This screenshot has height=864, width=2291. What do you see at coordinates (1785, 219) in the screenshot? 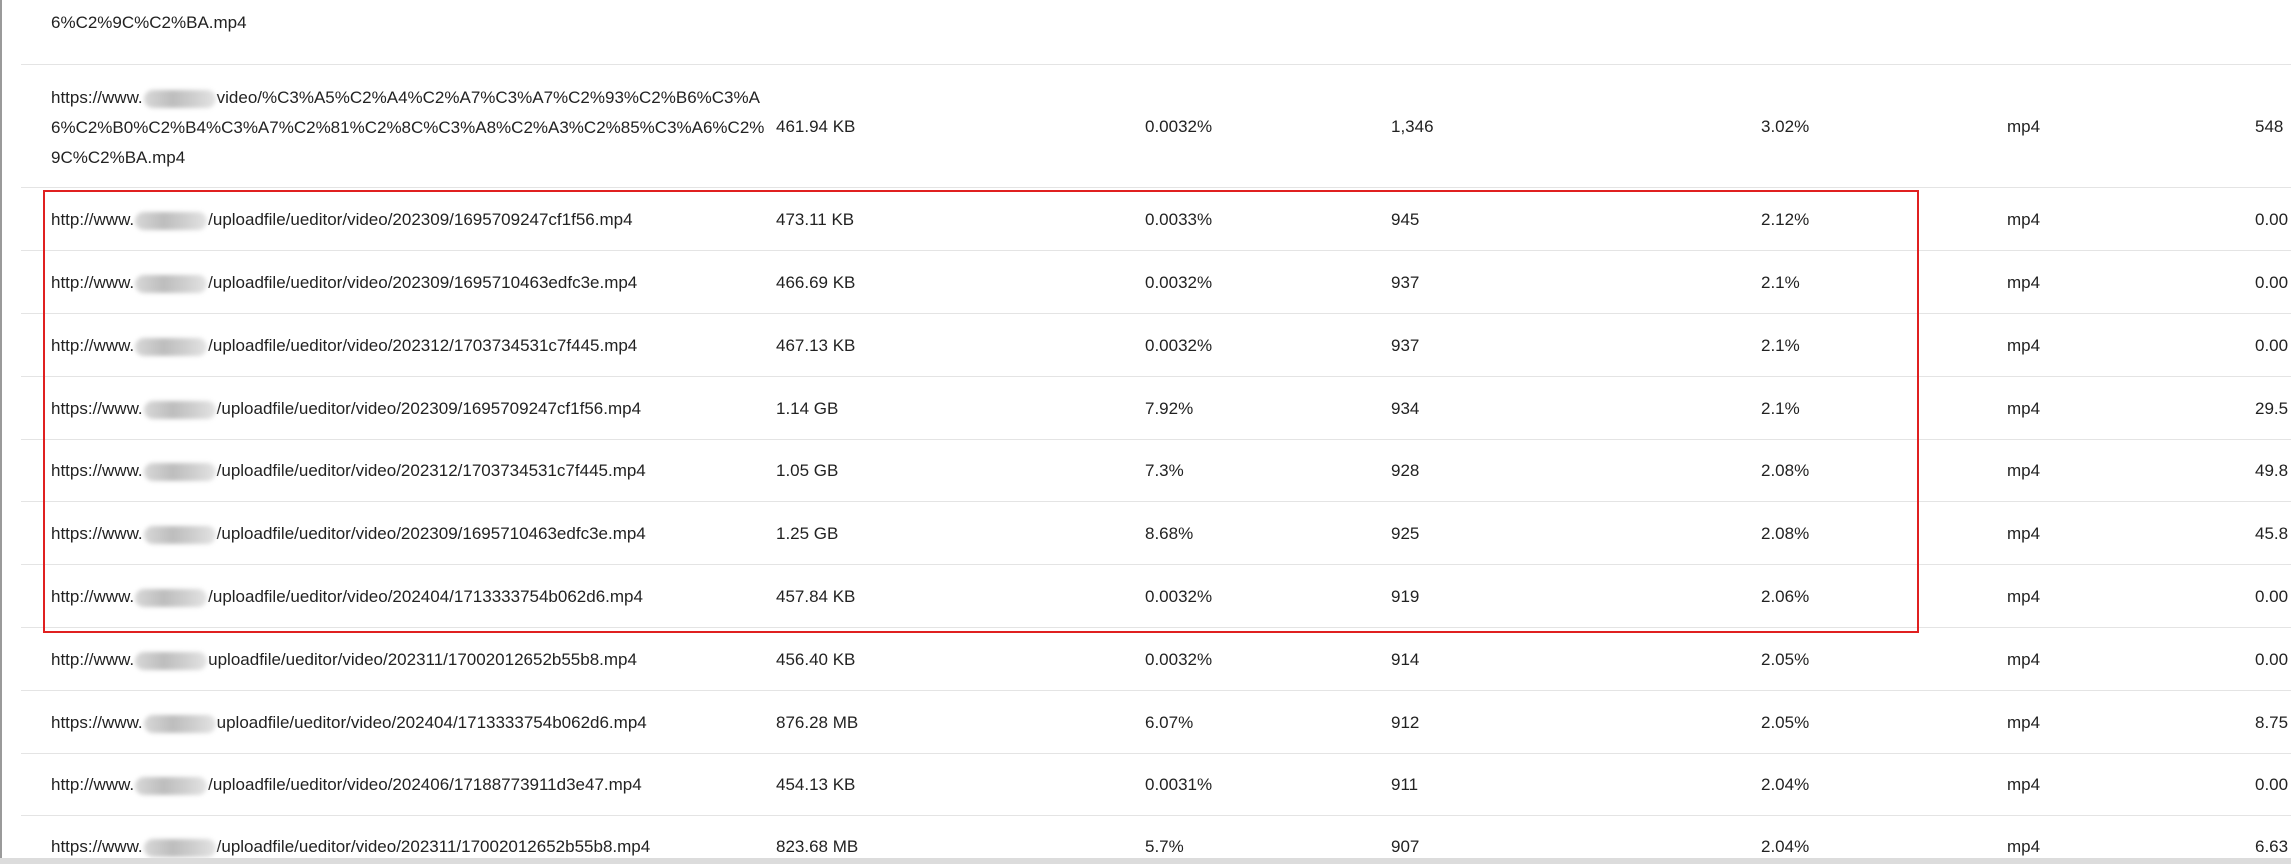
I see `share-cell: 2.12%` at bounding box center [1785, 219].